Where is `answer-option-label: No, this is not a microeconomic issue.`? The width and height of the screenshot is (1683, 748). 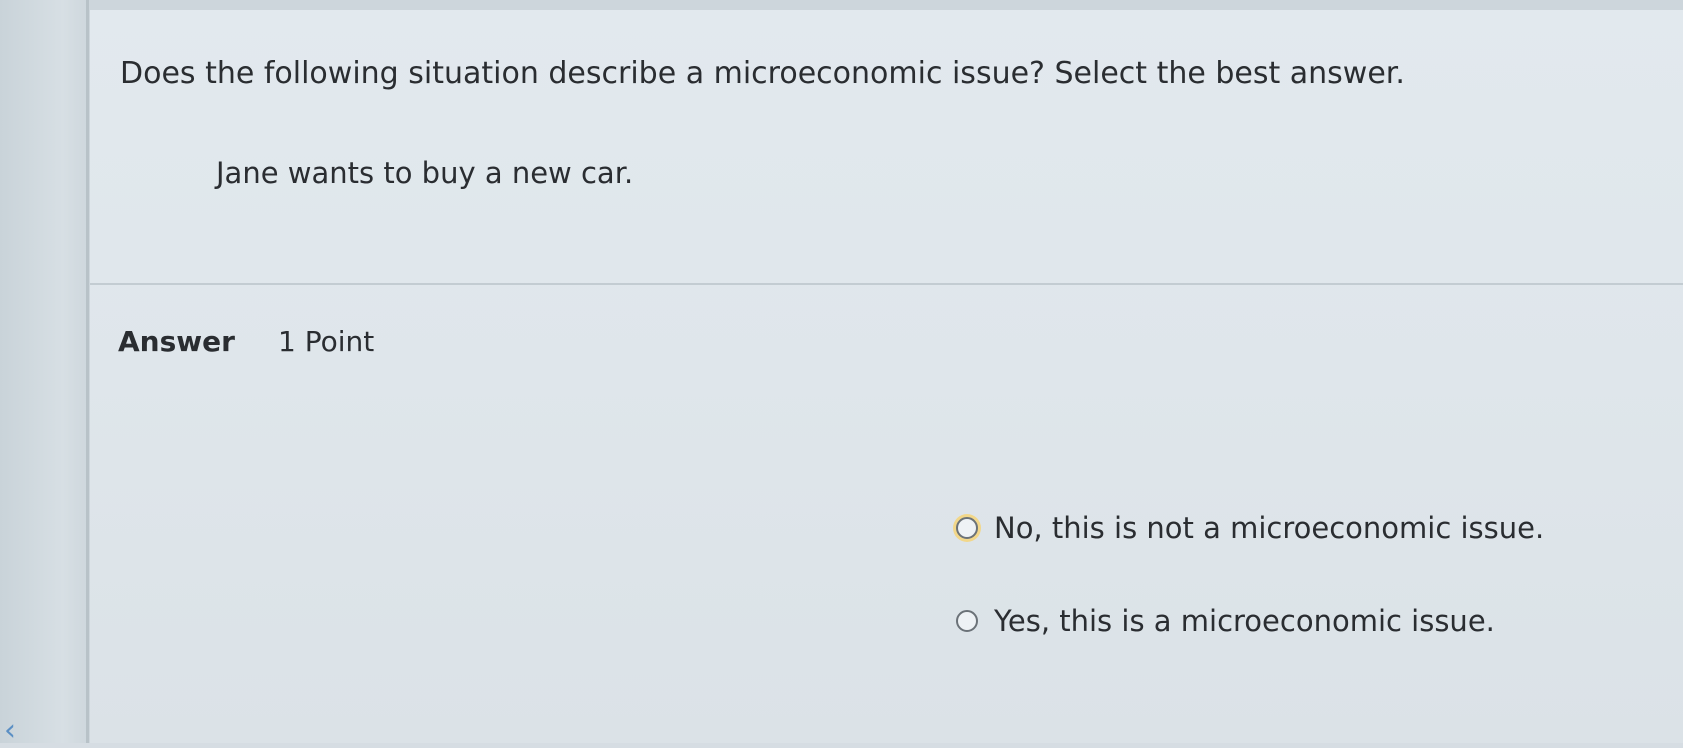
answer-option-label: No, this is not a microeconomic issue. is located at coordinates (1269, 528).